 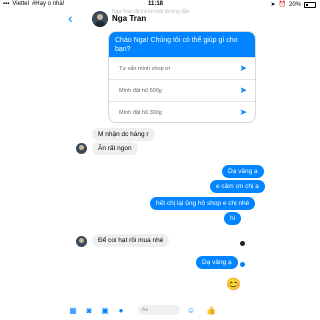 What do you see at coordinates (140, 112) in the screenshot?
I see `quick-reply-label: Mình đặt hũ 300g` at bounding box center [140, 112].